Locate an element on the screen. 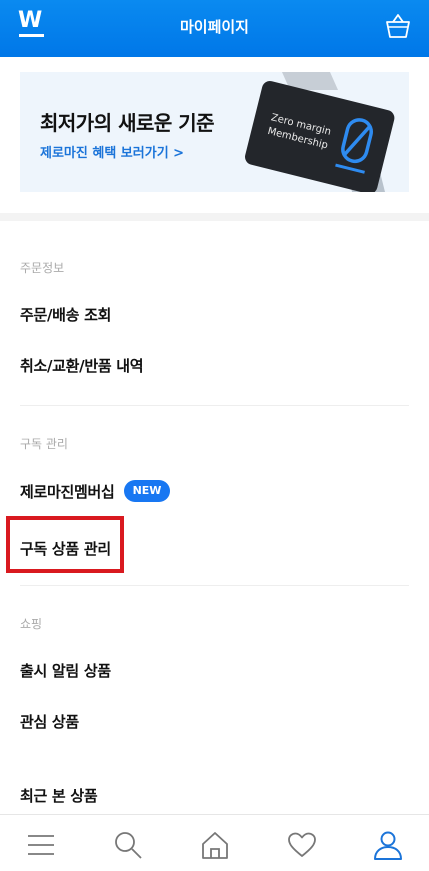 The width and height of the screenshot is (429, 871). home-icon is located at coordinates (215, 845).